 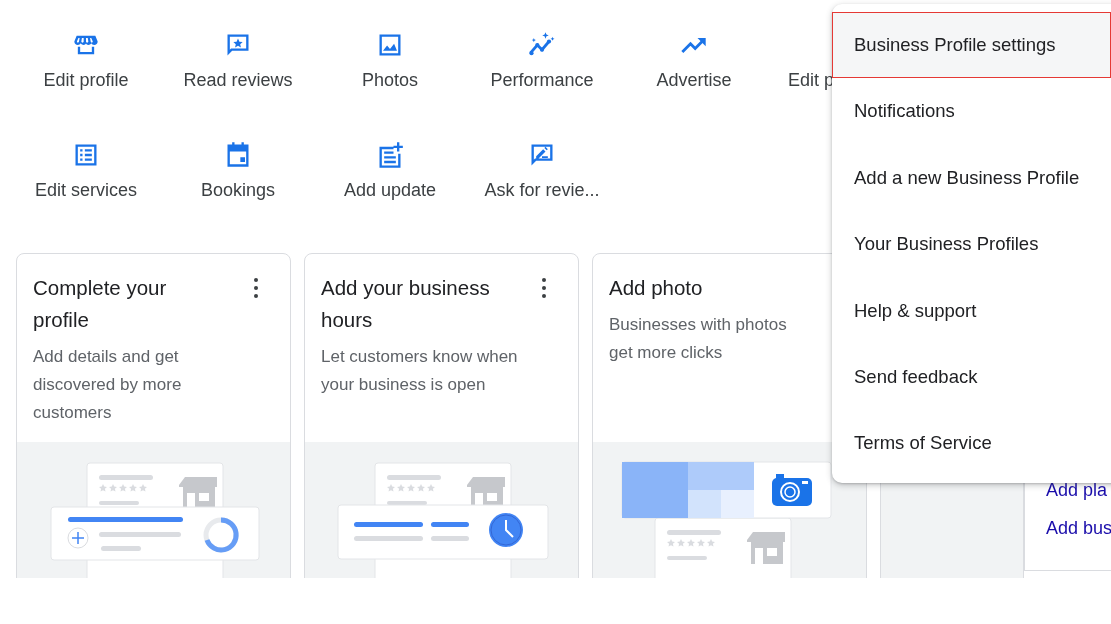 What do you see at coordinates (420, 371) in the screenshot?
I see `card-description: Let customers know when your business is open` at bounding box center [420, 371].